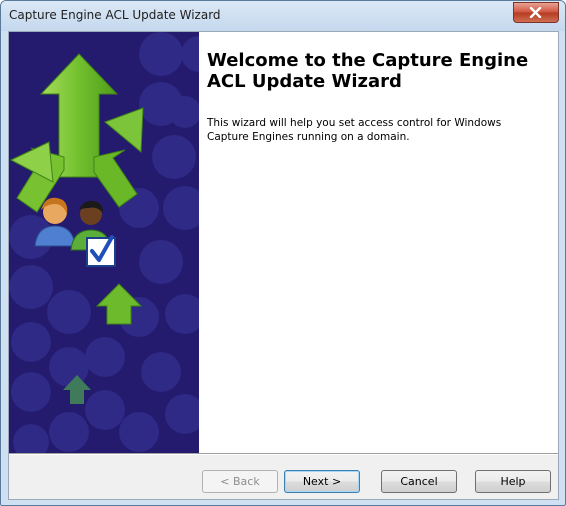 The height and width of the screenshot is (506, 566). I want to click on close-button, so click(536, 12).